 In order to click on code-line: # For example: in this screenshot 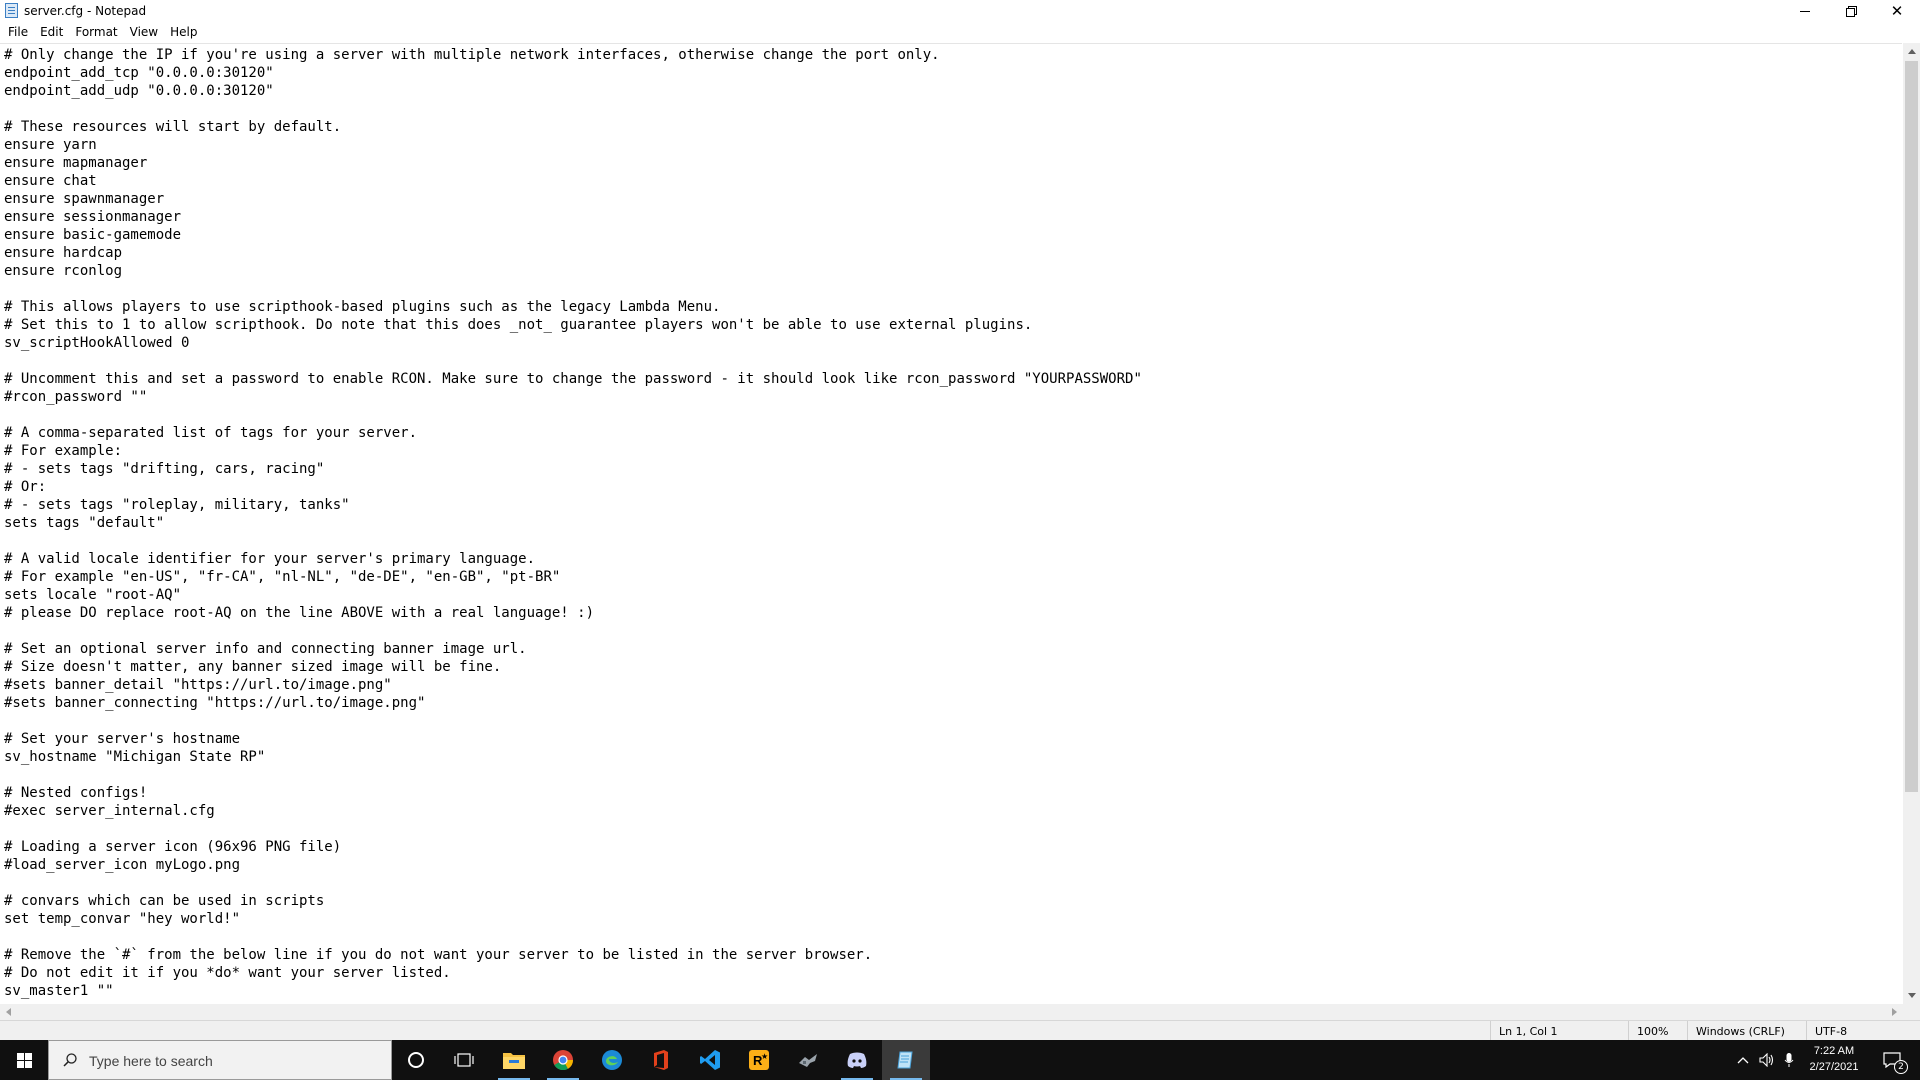, I will do `click(573, 451)`.